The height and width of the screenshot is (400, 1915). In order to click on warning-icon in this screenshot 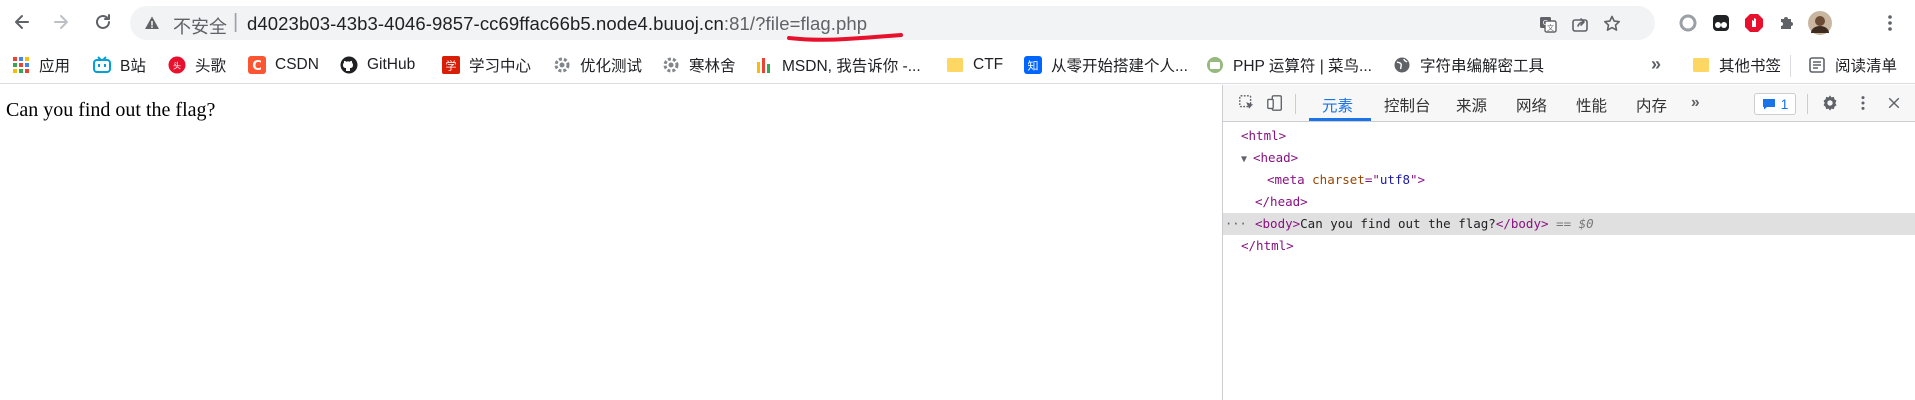, I will do `click(152, 23)`.